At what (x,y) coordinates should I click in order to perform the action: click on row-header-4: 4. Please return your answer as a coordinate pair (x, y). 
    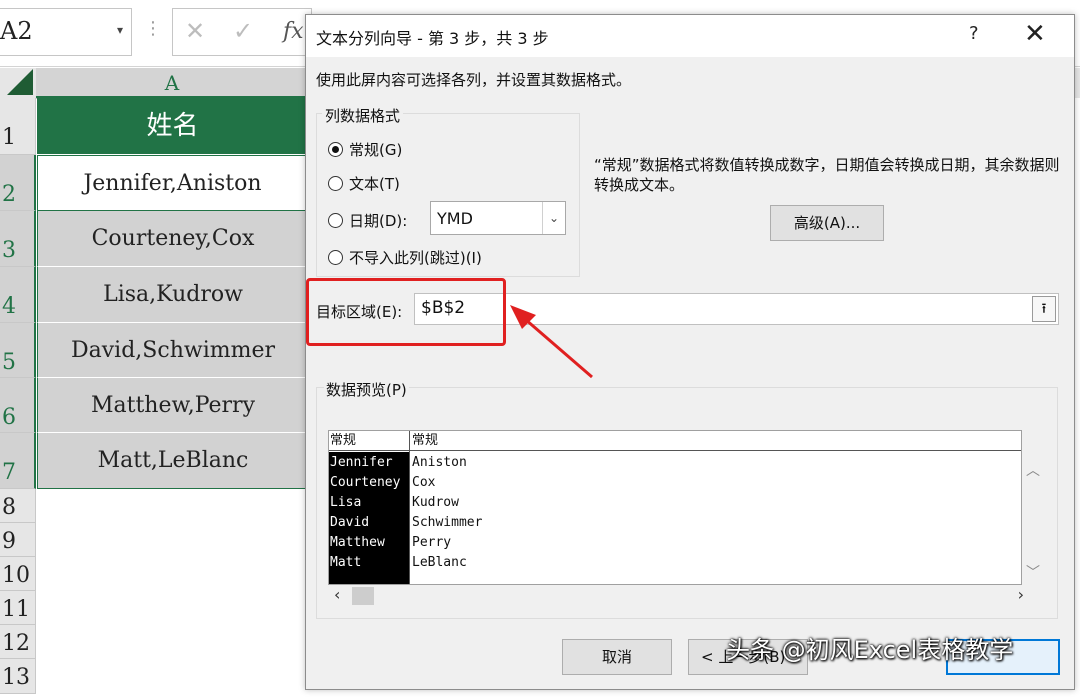
    Looking at the image, I should click on (18, 295).